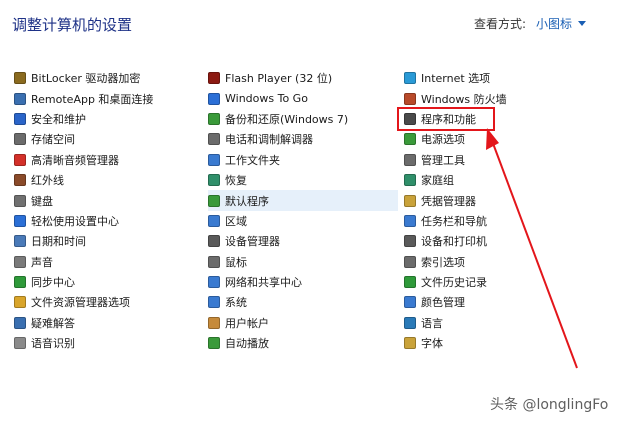 The image size is (640, 429). I want to click on annotation-arrow-icon, so click(532, 248).